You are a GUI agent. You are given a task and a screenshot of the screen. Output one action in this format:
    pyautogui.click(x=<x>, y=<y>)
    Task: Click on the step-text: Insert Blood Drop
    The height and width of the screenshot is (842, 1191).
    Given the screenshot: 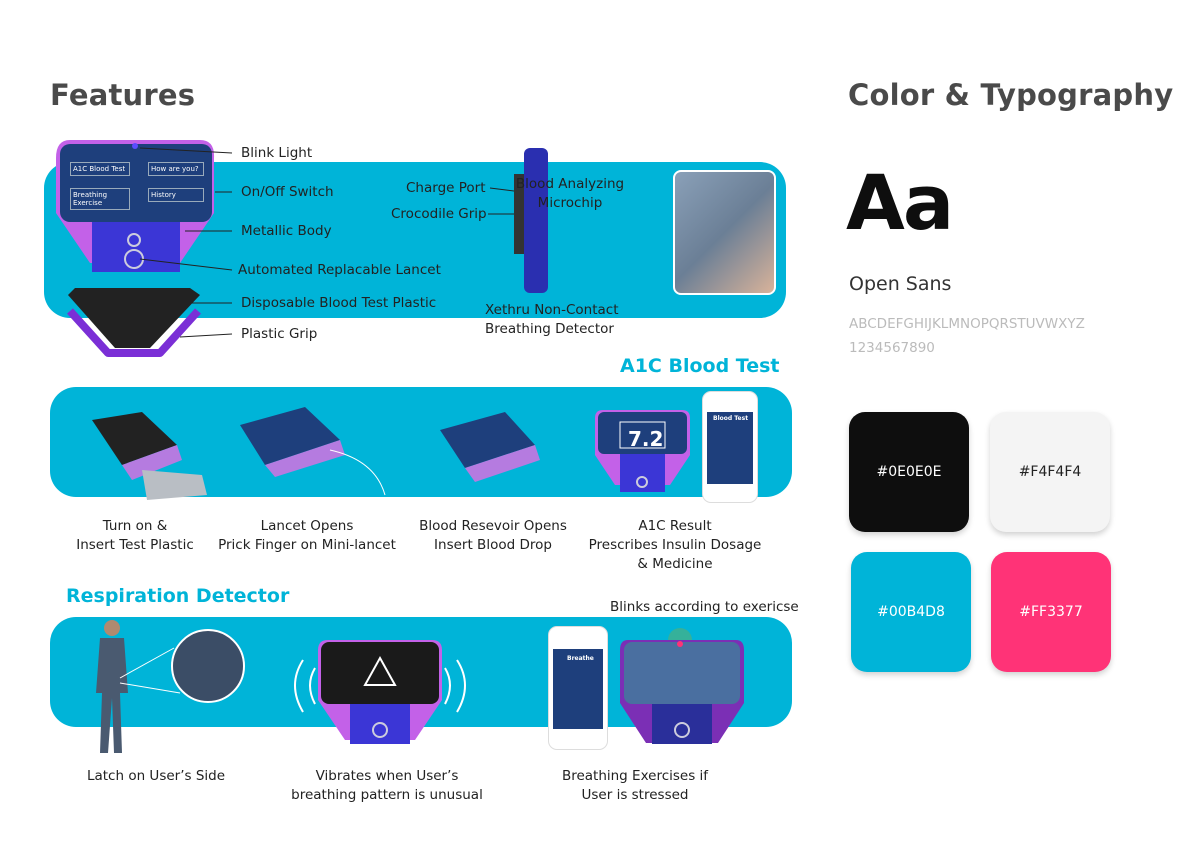 What is the action you would take?
    pyautogui.click(x=493, y=545)
    